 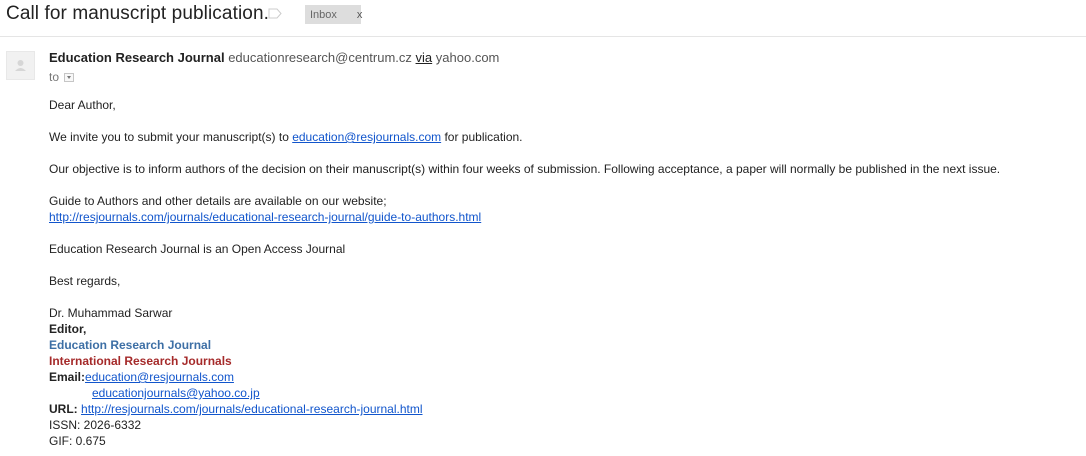 I want to click on avatar, so click(x=20, y=65).